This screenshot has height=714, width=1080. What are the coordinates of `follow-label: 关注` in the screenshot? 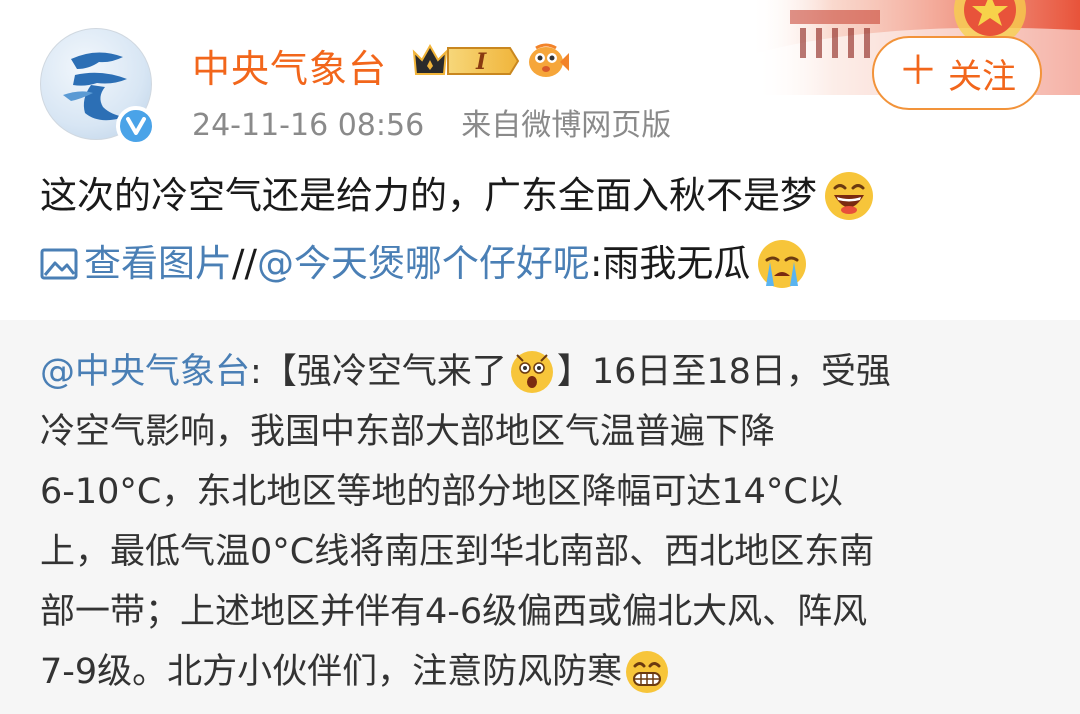 It's located at (982, 76).